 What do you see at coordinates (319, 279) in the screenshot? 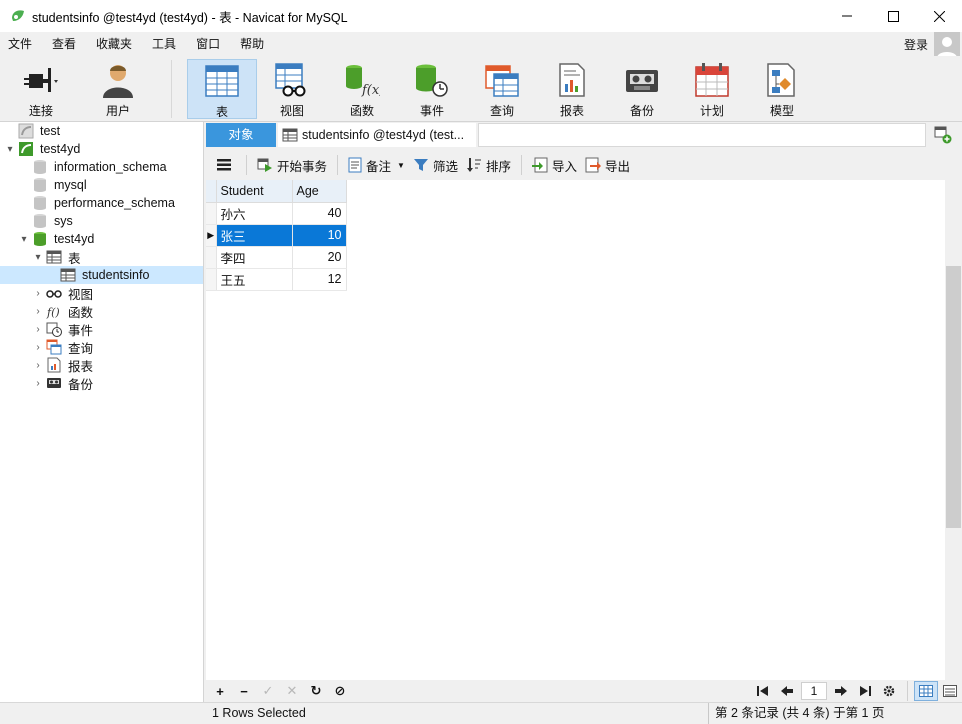
I see `cell-age: 12` at bounding box center [319, 279].